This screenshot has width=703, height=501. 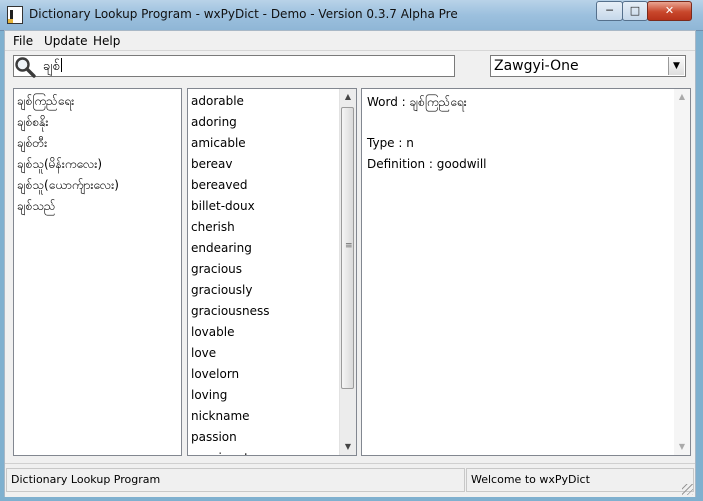 I want to click on detail-type: Type : n, so click(x=390, y=143).